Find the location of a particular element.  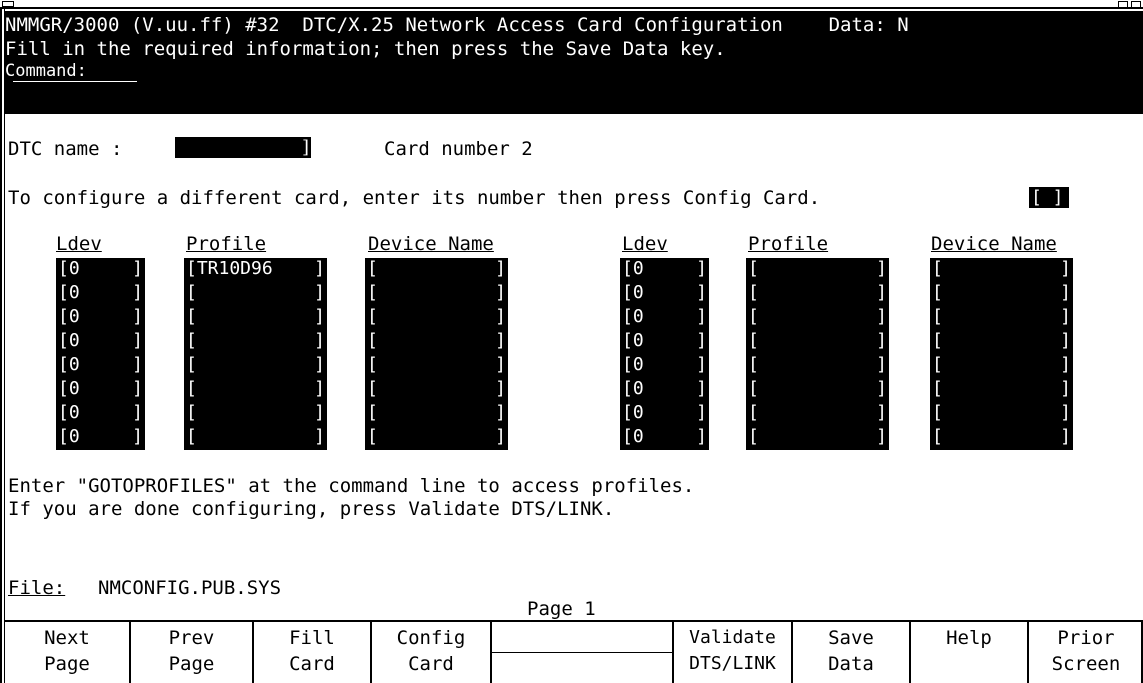

device-column-left: [] [] [] [] [] [] [] [] is located at coordinates (436, 354).